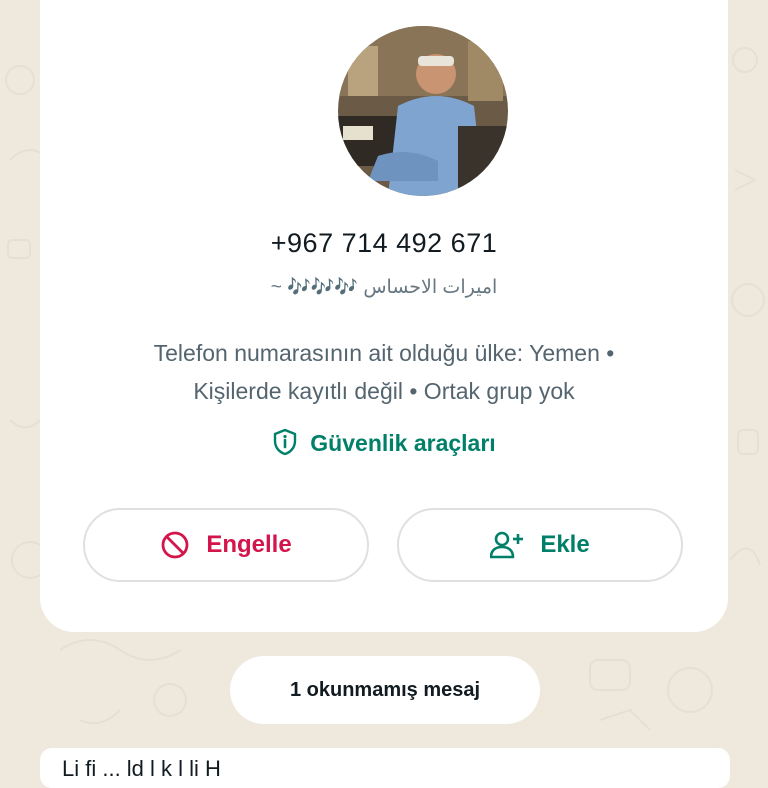  I want to click on block-button-label: Engelle, so click(249, 544).